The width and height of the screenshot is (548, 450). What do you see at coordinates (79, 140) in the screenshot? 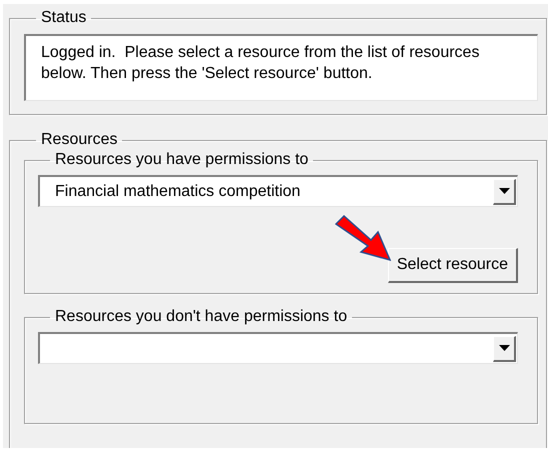
I see `group-label: Resources` at bounding box center [79, 140].